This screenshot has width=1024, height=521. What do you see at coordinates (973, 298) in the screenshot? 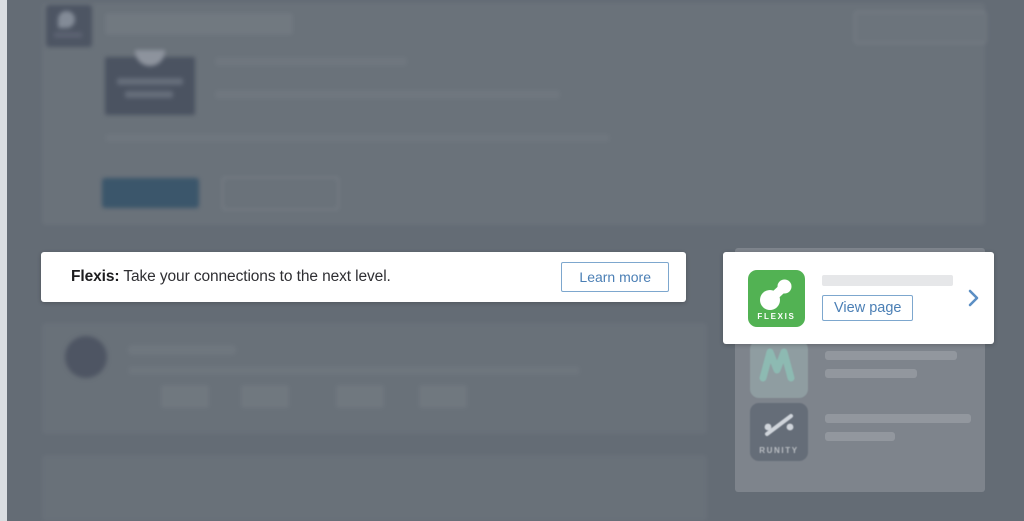
I see `chevron-right-icon` at bounding box center [973, 298].